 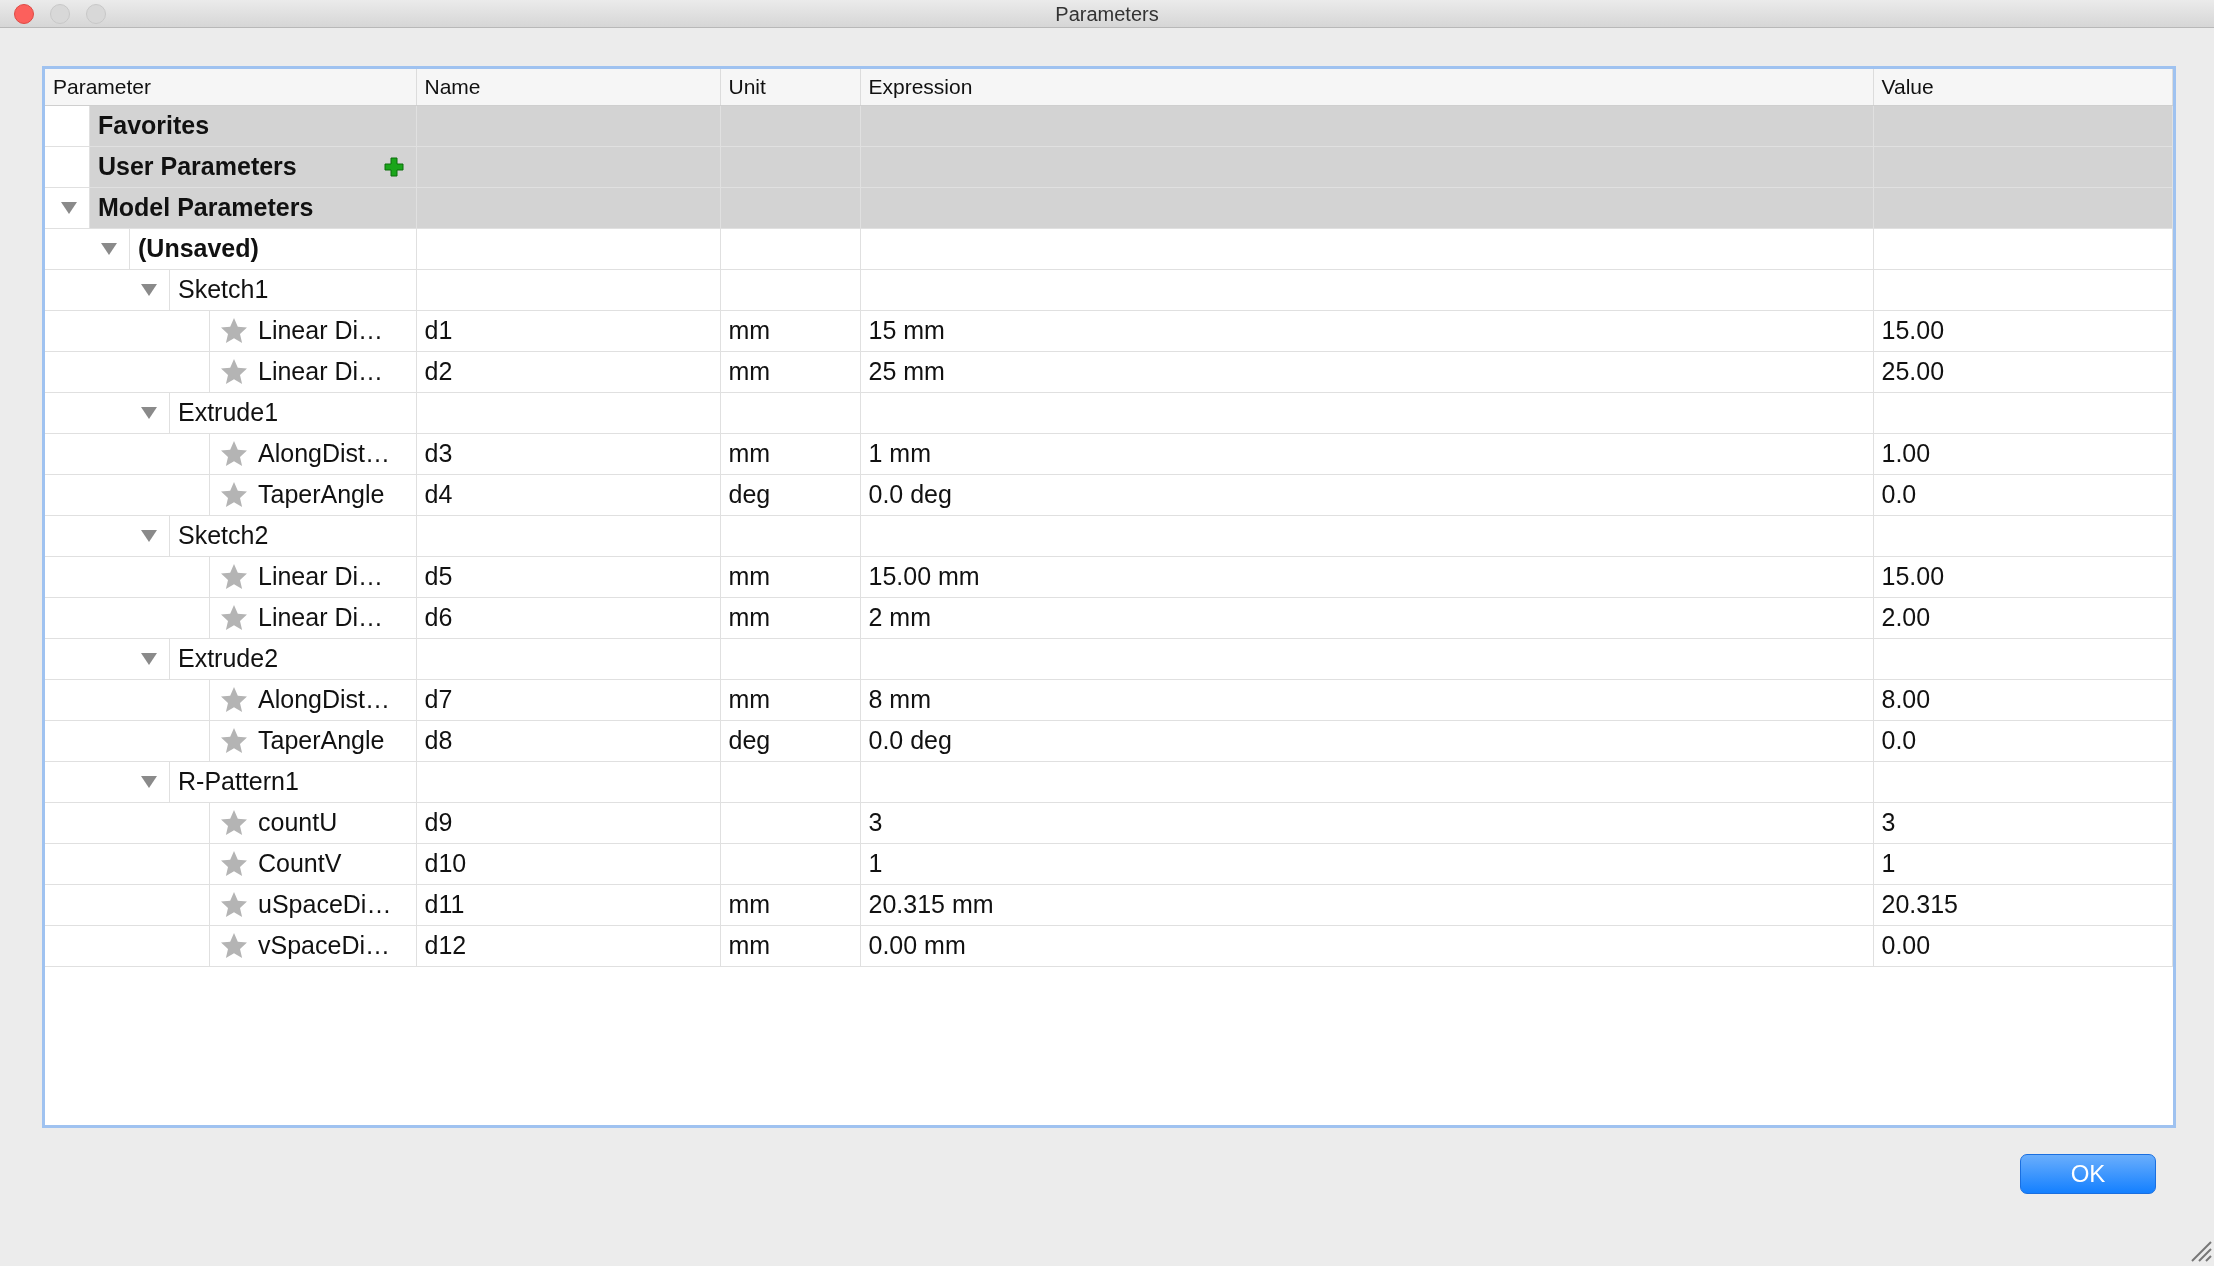 What do you see at coordinates (238, 781) in the screenshot?
I see `group-label: R-Pattern1` at bounding box center [238, 781].